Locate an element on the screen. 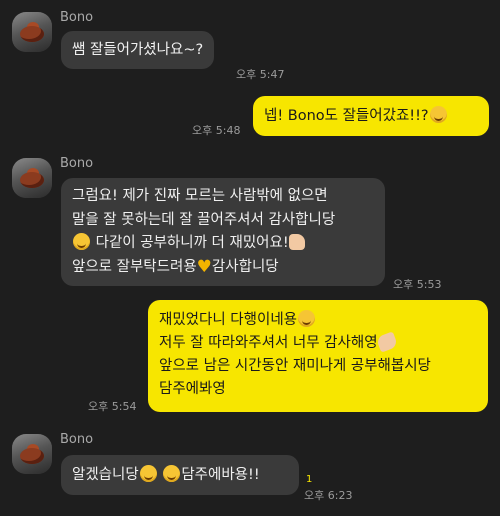  message-time: 오후 5:48 is located at coordinates (216, 130).